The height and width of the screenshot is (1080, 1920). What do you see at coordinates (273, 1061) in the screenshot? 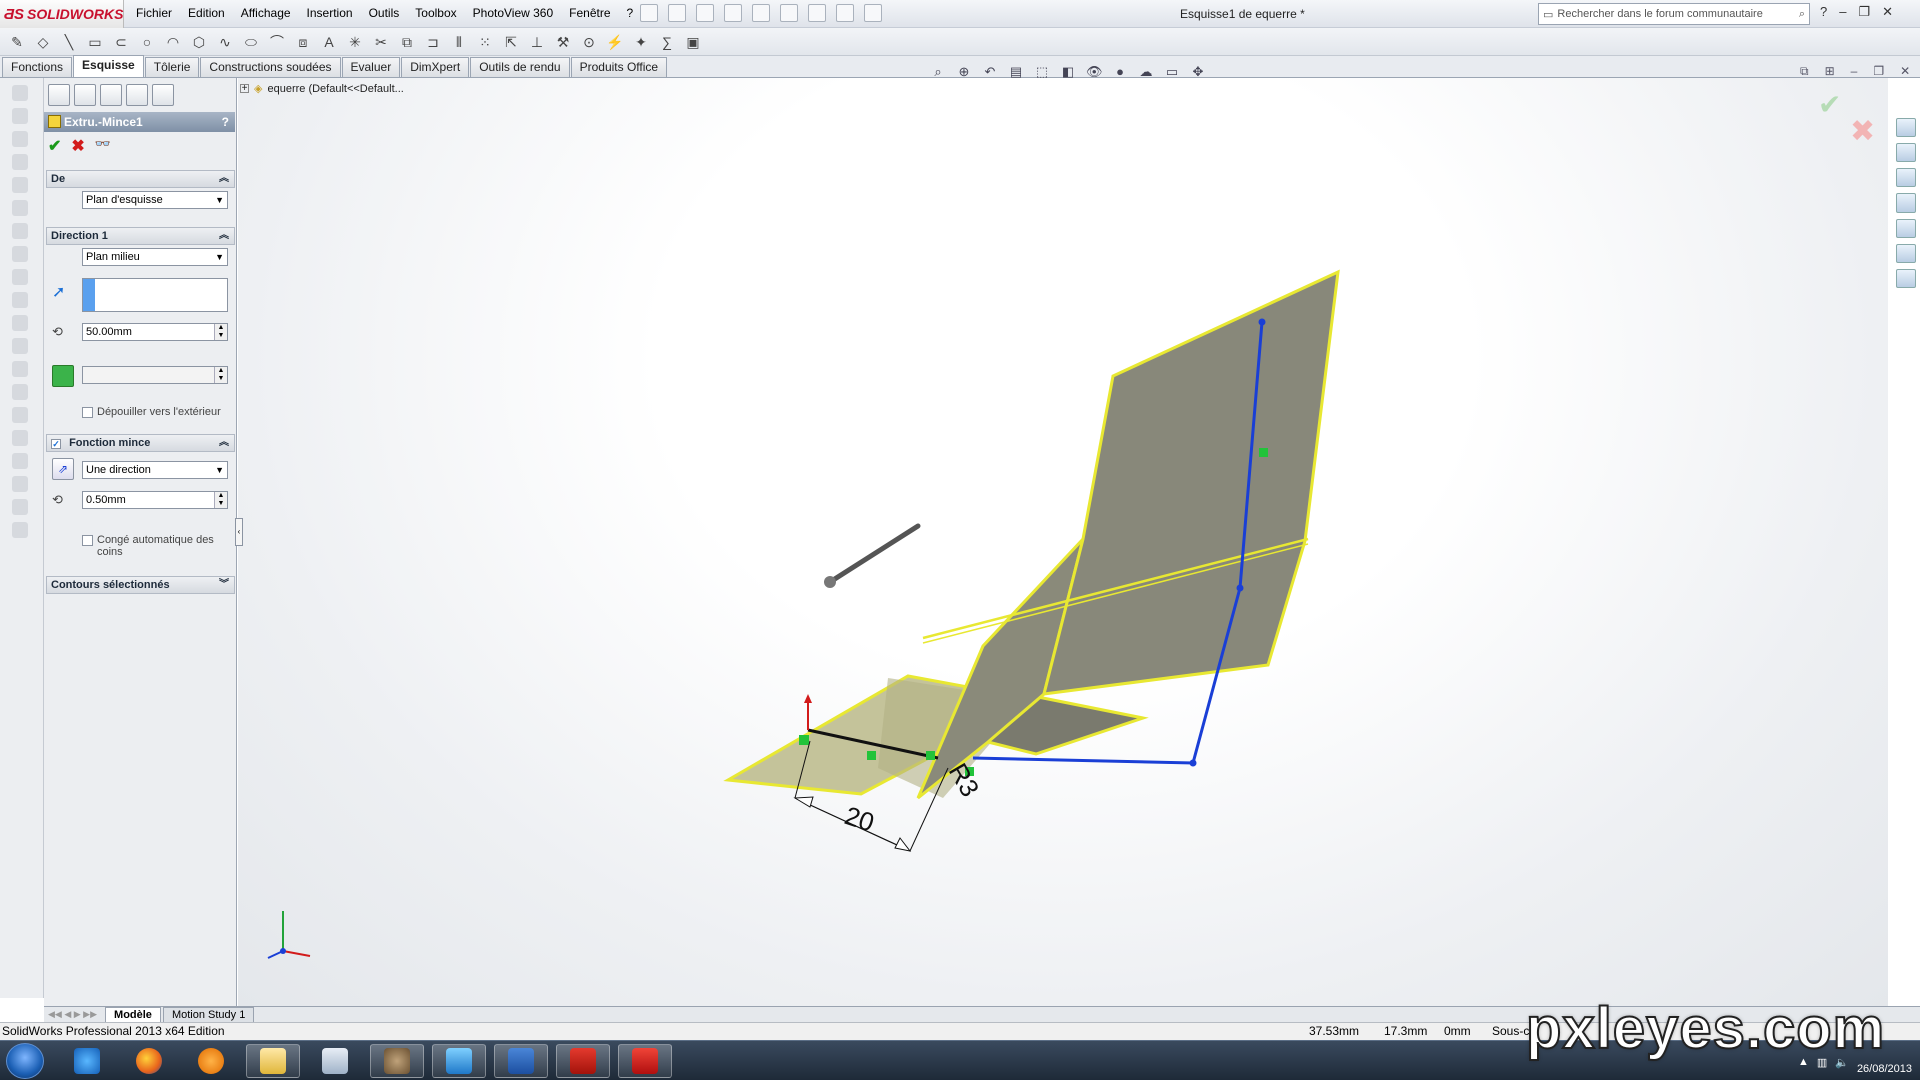
I see `taskbar-file-explorer` at bounding box center [273, 1061].